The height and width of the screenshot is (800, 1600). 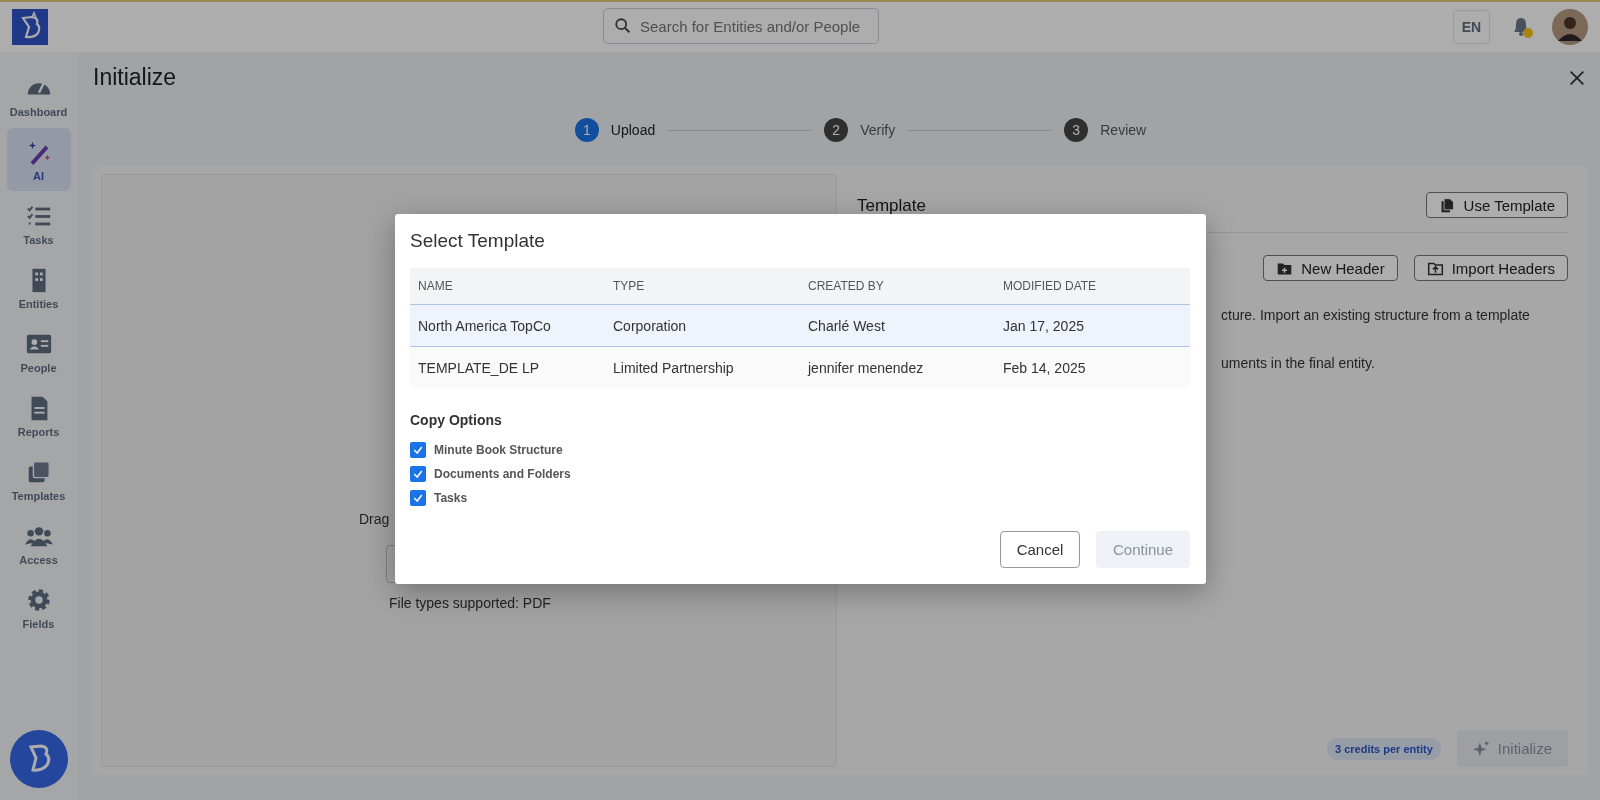 I want to click on table-cell-text: jennifer menendez, so click(x=865, y=367).